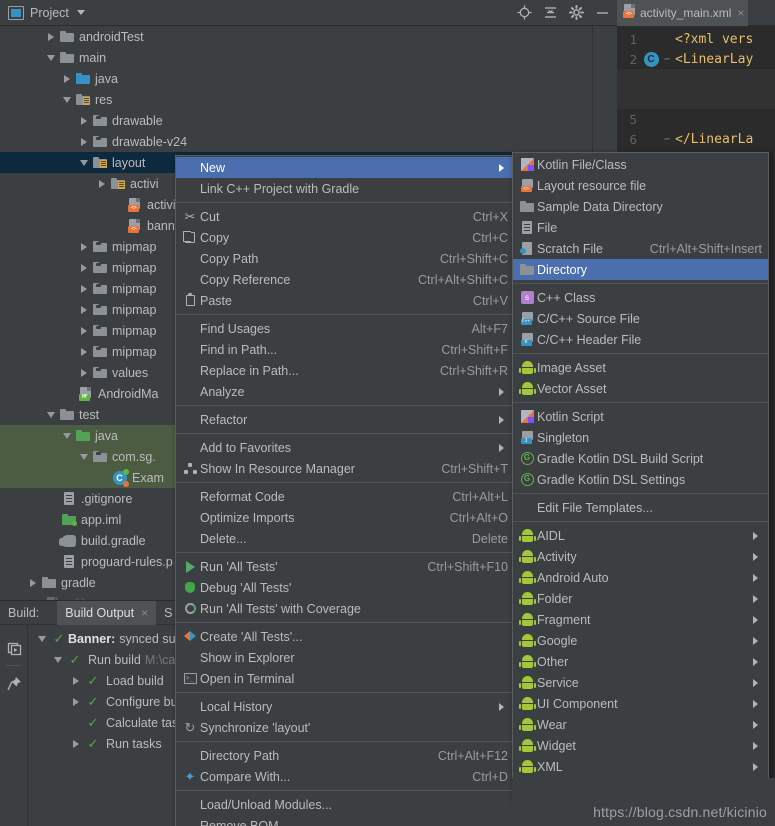  I want to click on menu-item-new: New, so click(345, 167).